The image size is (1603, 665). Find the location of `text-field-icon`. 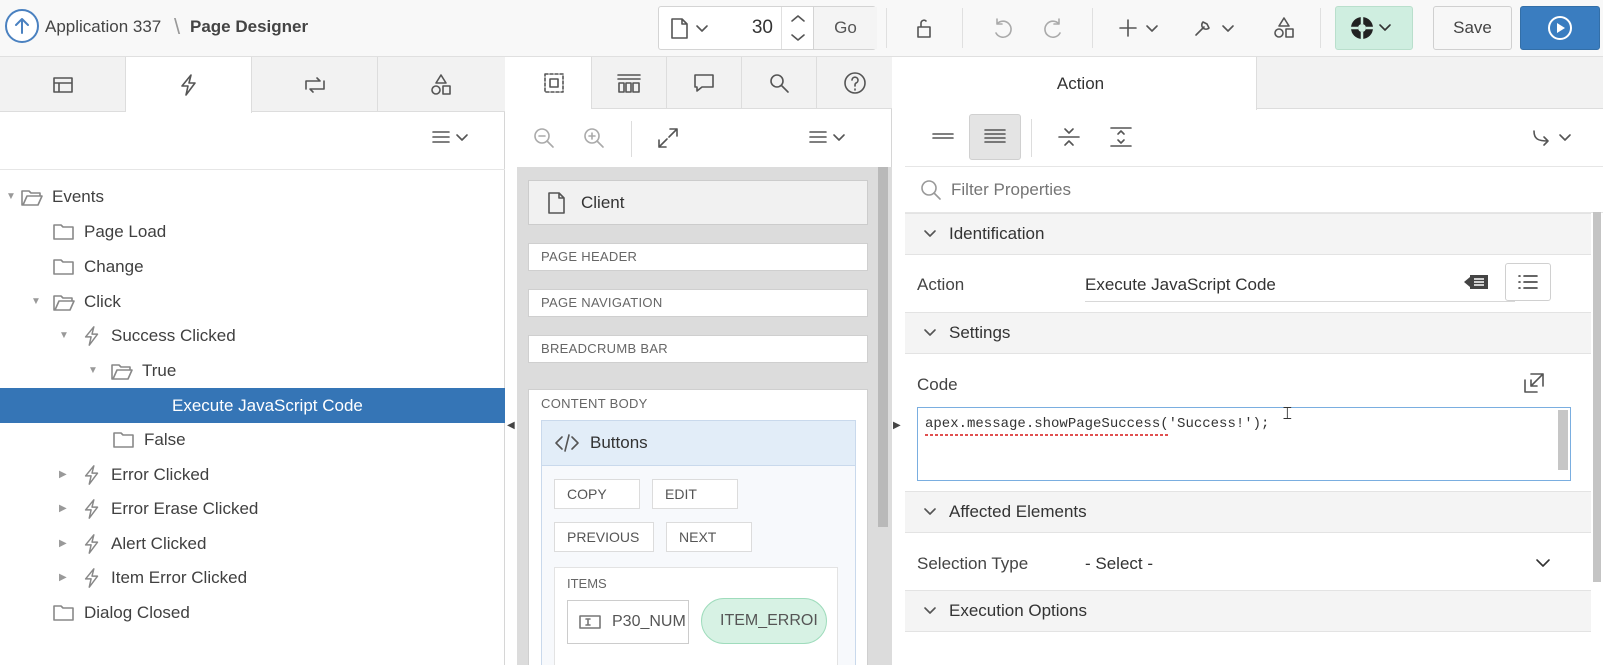

text-field-icon is located at coordinates (590, 622).